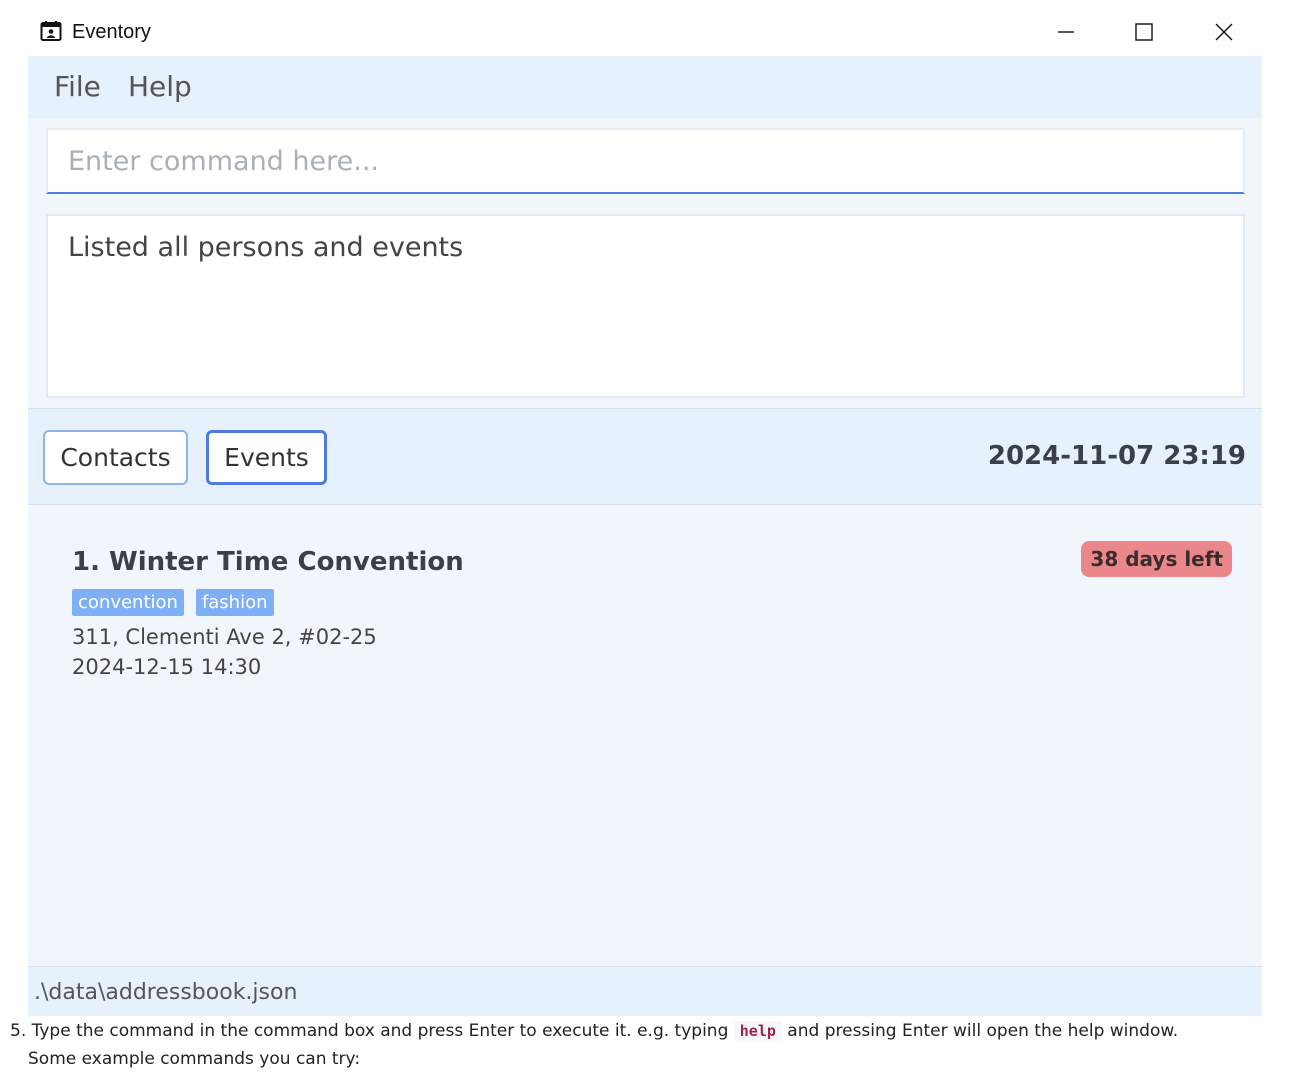  I want to click on window-title: Eventory, so click(111, 32).